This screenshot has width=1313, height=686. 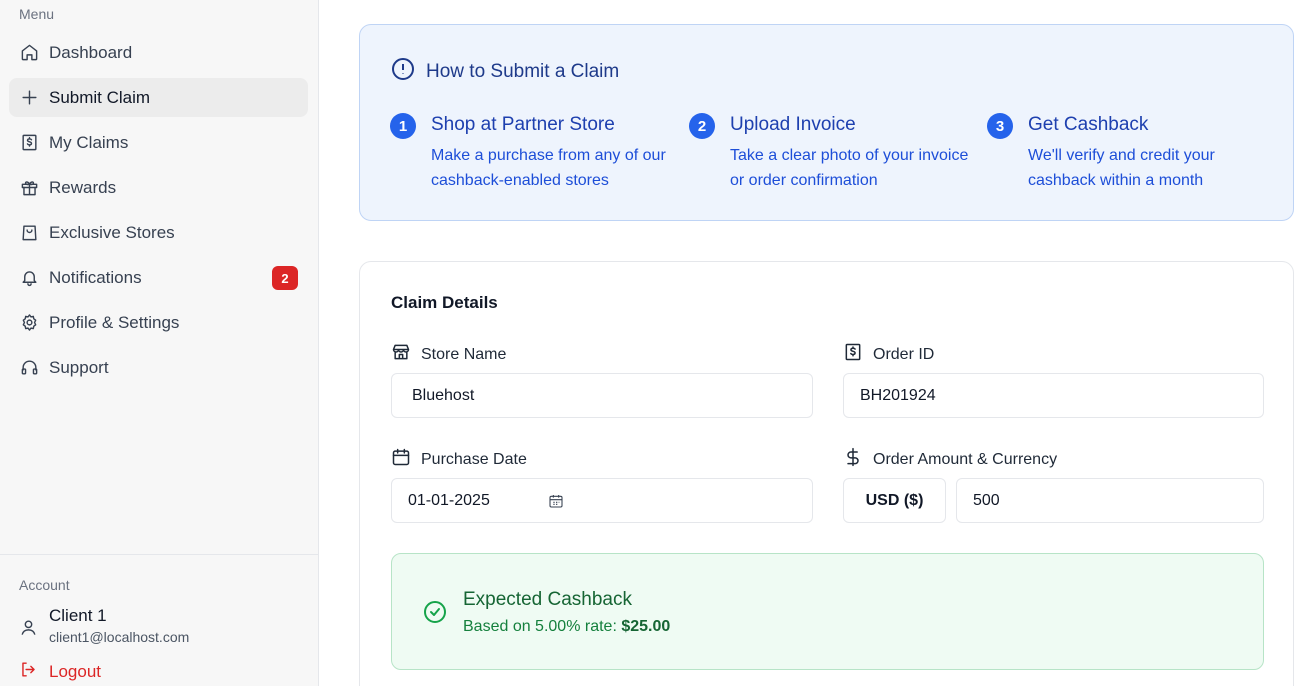 What do you see at coordinates (904, 354) in the screenshot?
I see `order-id-label-text: Order ID` at bounding box center [904, 354].